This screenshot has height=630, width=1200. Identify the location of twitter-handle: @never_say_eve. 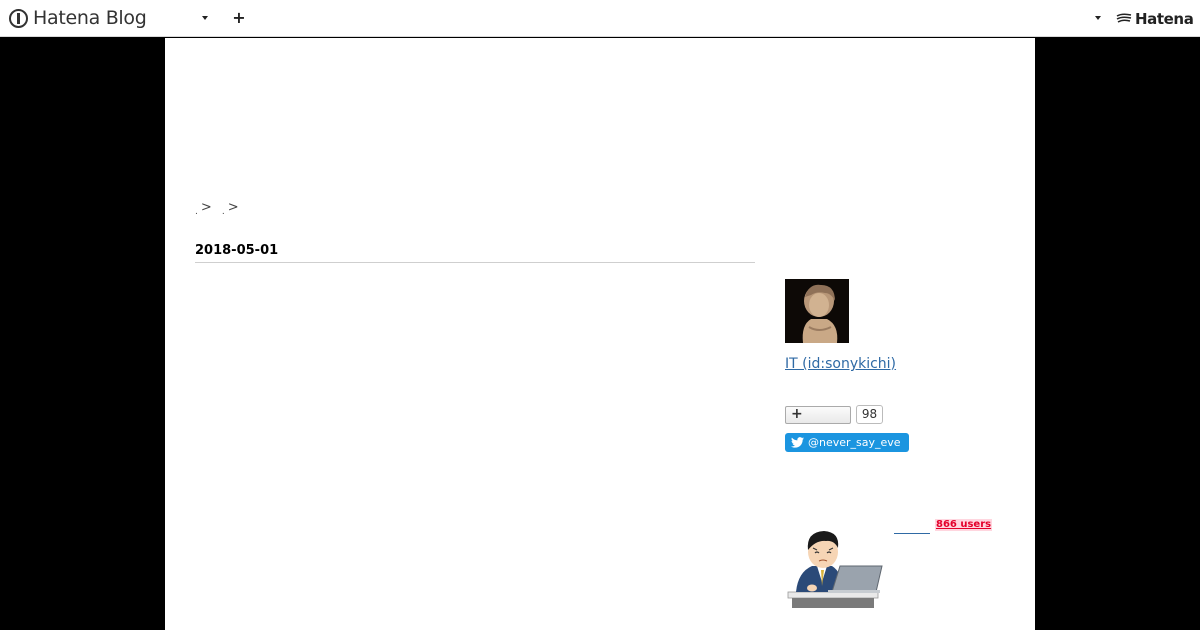
(854, 442).